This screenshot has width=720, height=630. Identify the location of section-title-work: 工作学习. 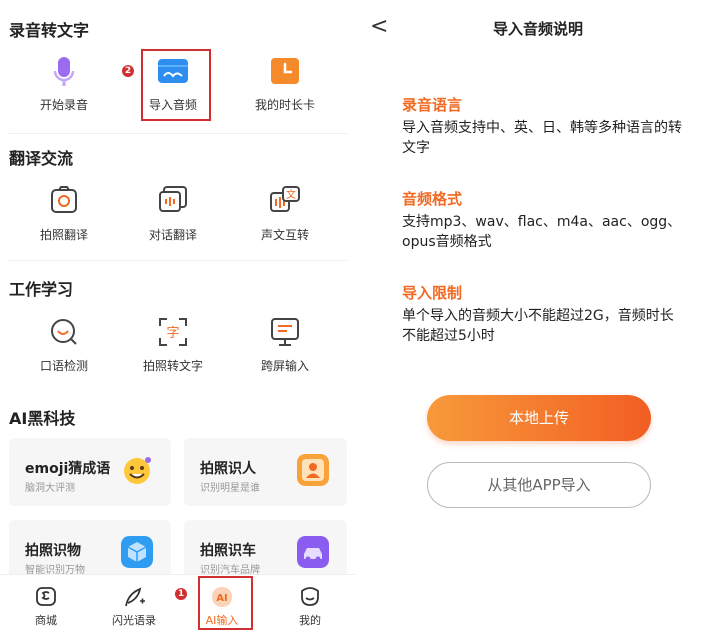
(41, 289).